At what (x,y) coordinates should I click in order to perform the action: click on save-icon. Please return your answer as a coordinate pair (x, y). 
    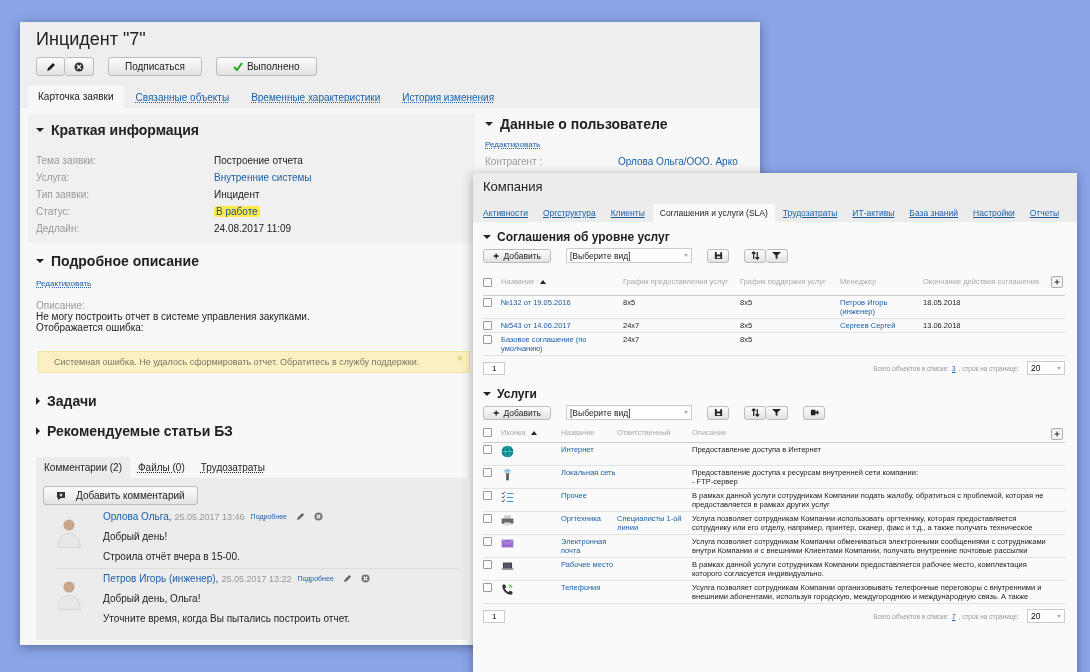
    Looking at the image, I should click on (718, 255).